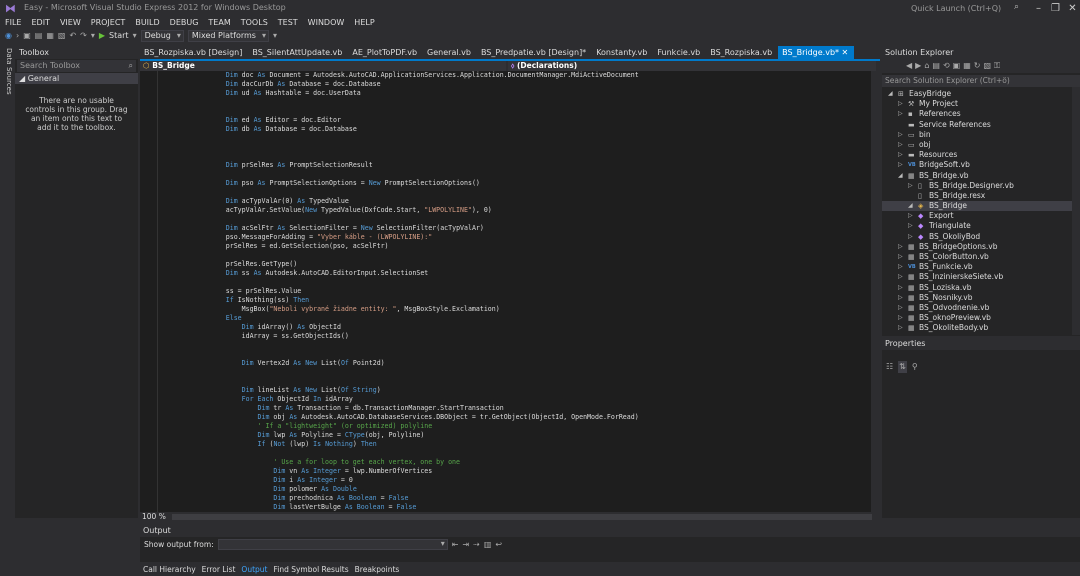 The width and height of the screenshot is (1080, 576). What do you see at coordinates (534, 498) in the screenshot?
I see `code-line: Dim prechodnica As Boolean = False` at bounding box center [534, 498].